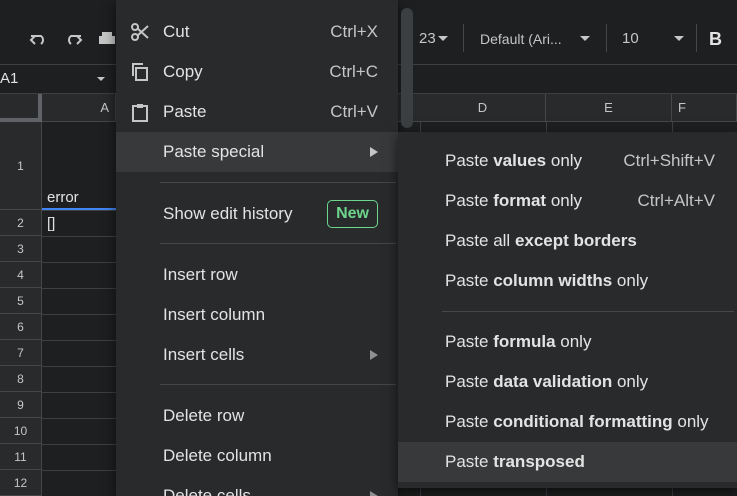 Image resolution: width=737 pixels, height=496 pixels. What do you see at coordinates (257, 355) in the screenshot?
I see `menu-item-insert-cells: Insert cells` at bounding box center [257, 355].